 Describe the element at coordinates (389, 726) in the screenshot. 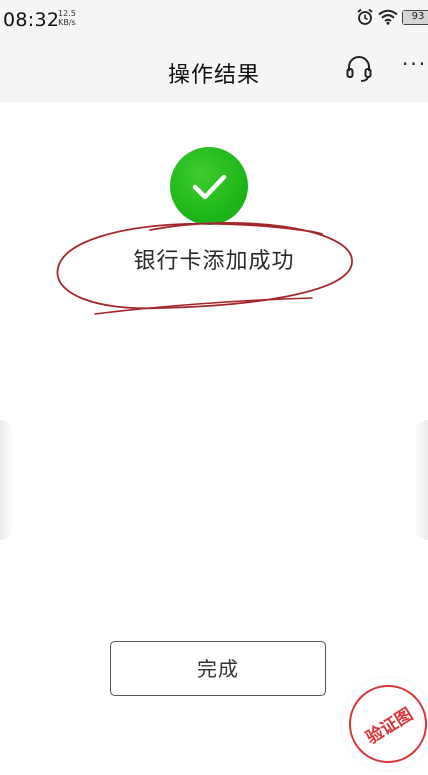

I see `stamp-text: 验证图` at that location.